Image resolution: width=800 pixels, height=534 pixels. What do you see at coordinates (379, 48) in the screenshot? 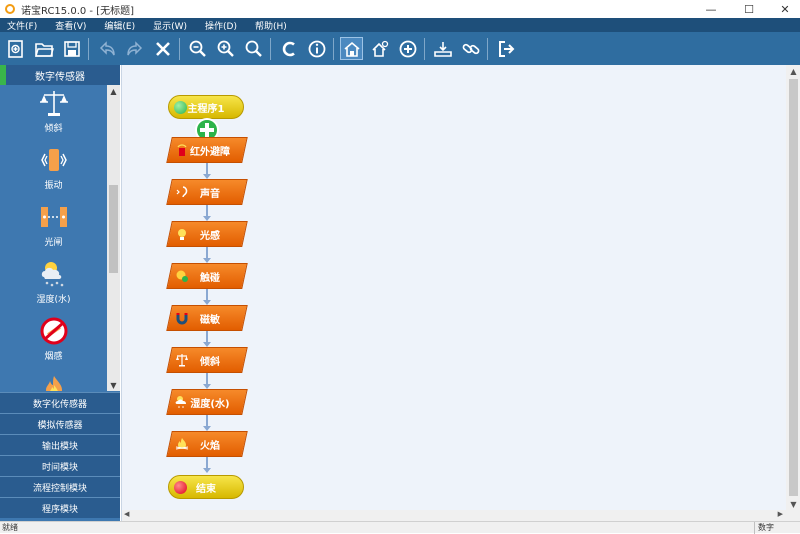
I see `settings-home-icon` at bounding box center [379, 48].